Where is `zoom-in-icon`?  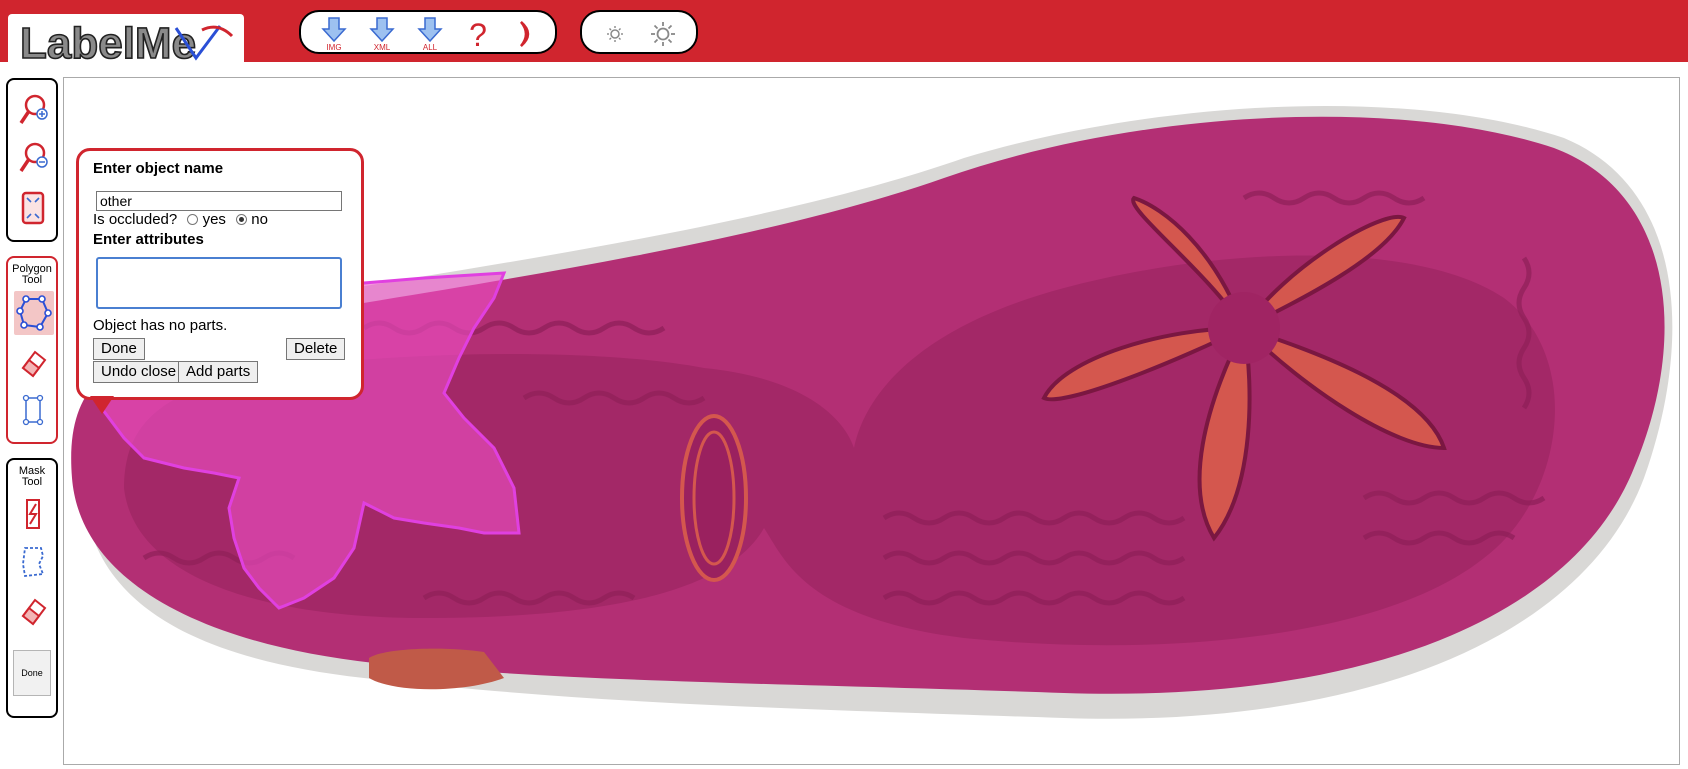 zoom-in-icon is located at coordinates (33, 109).